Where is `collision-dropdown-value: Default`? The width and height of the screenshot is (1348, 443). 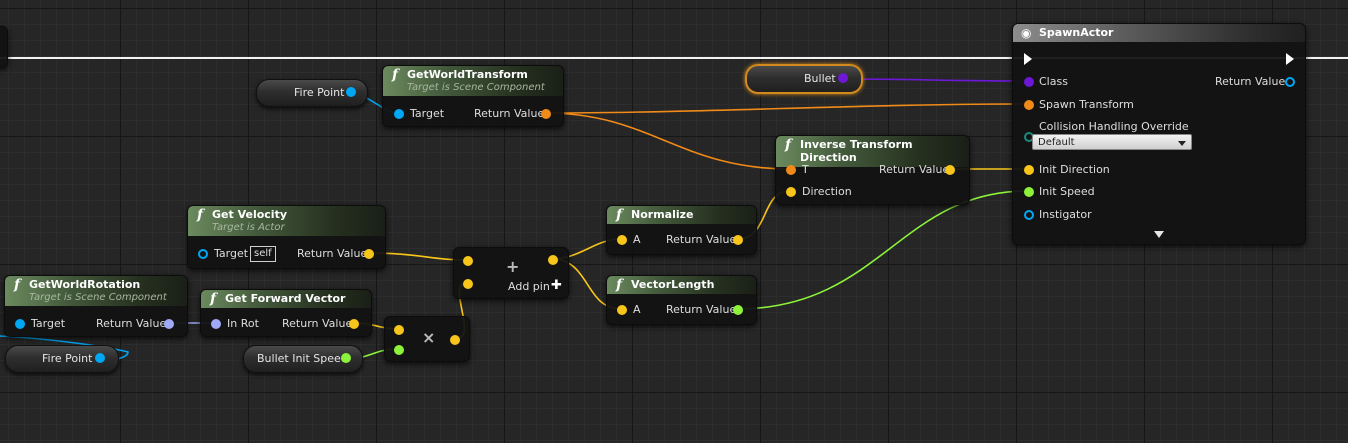
collision-dropdown-value: Default is located at coordinates (1056, 142).